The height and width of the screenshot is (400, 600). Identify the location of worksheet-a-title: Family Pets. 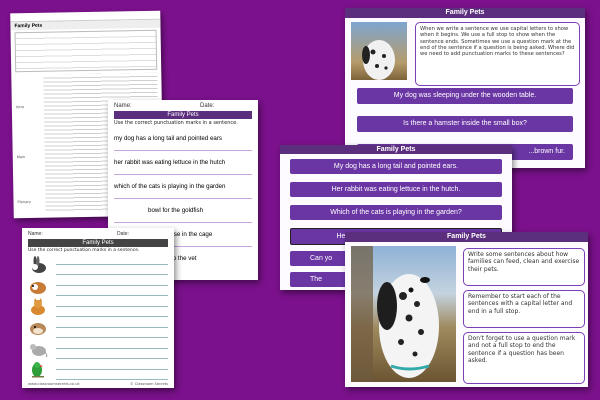
(98, 243).